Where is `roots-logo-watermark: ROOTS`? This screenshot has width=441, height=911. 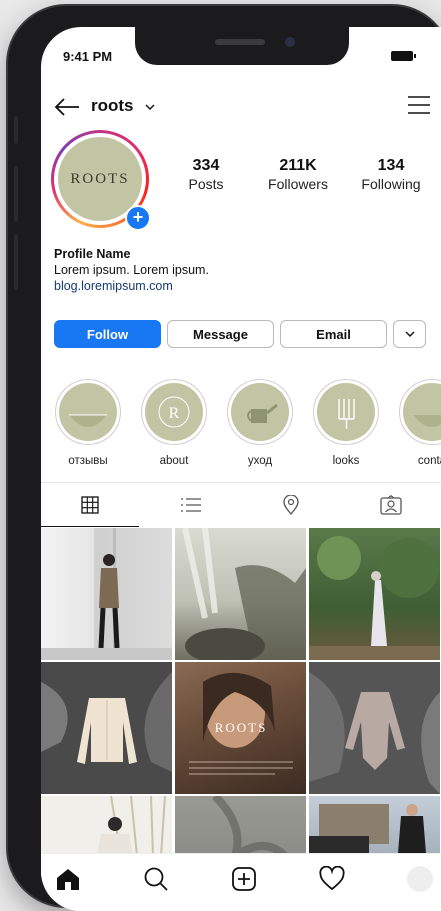
roots-logo-watermark: ROOTS is located at coordinates (241, 727).